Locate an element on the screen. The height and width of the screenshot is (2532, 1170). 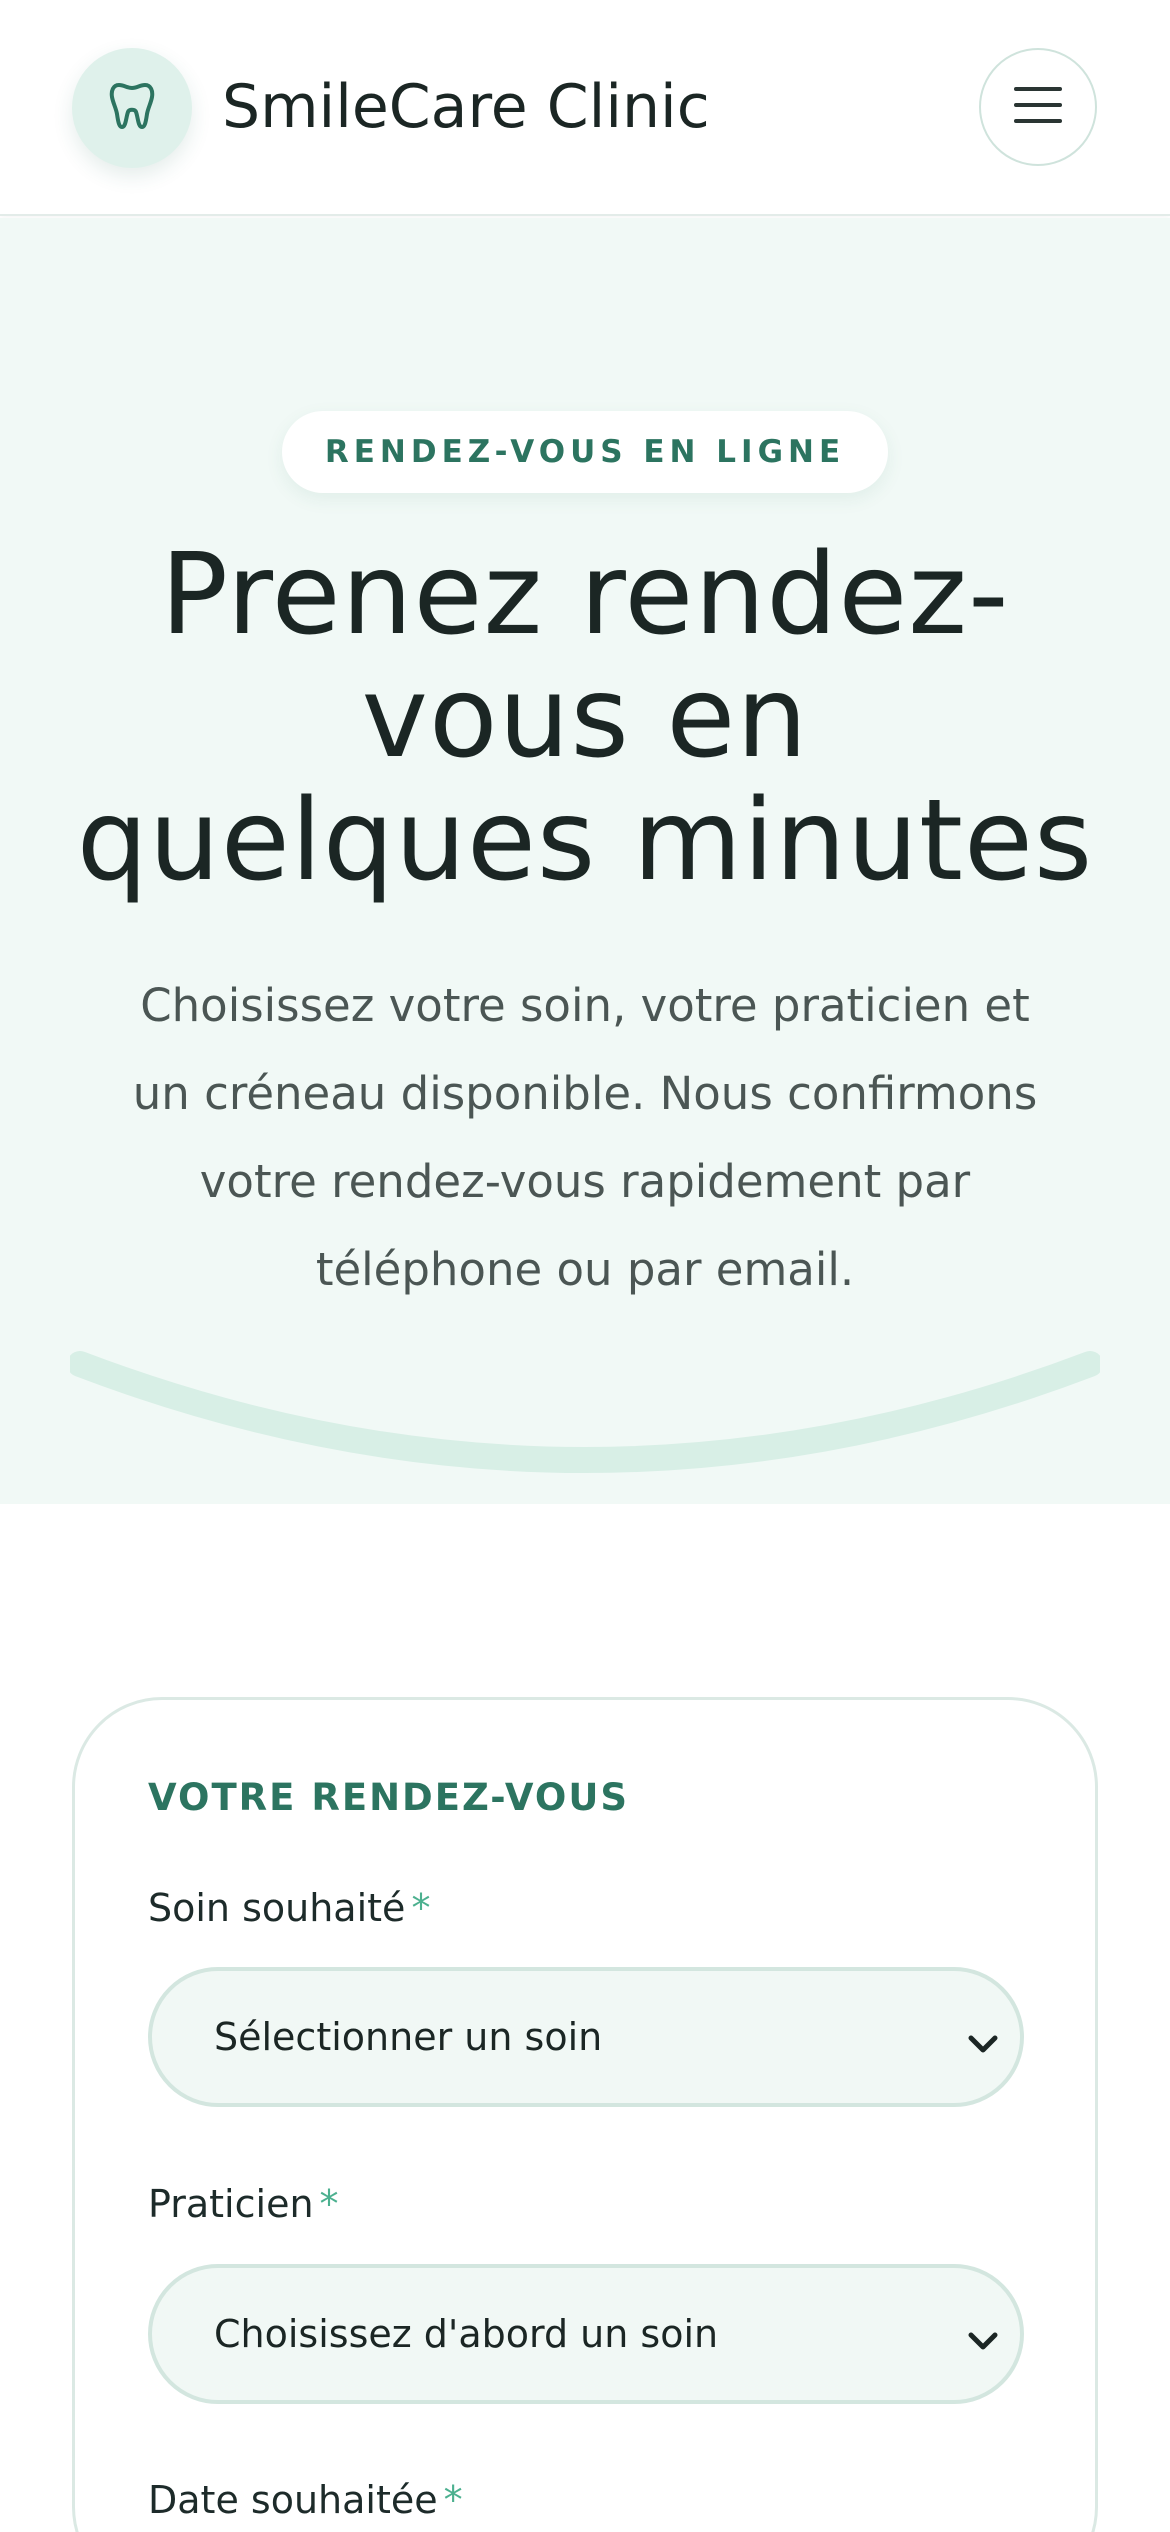
hamburger-menu-icon is located at coordinates (1038, 107).